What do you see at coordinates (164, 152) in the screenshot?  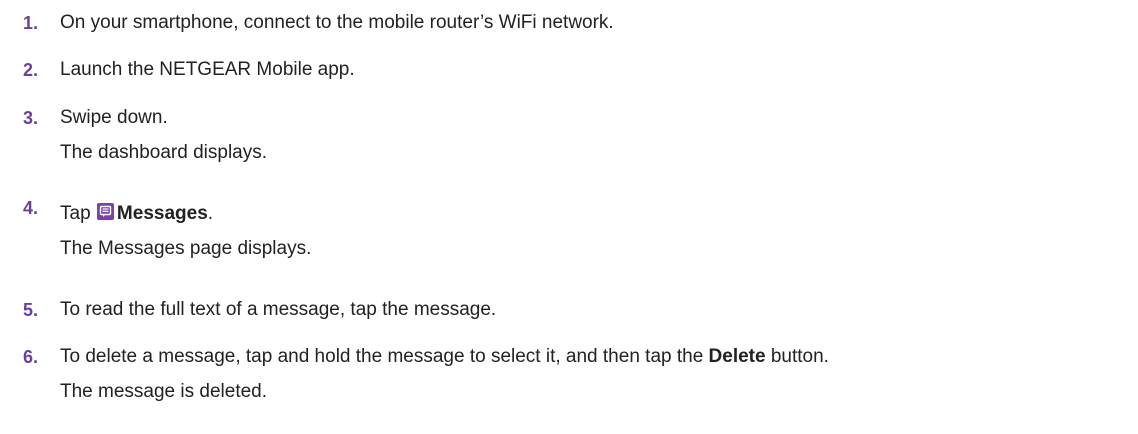 I see `step-result: The dashboard displays.` at bounding box center [164, 152].